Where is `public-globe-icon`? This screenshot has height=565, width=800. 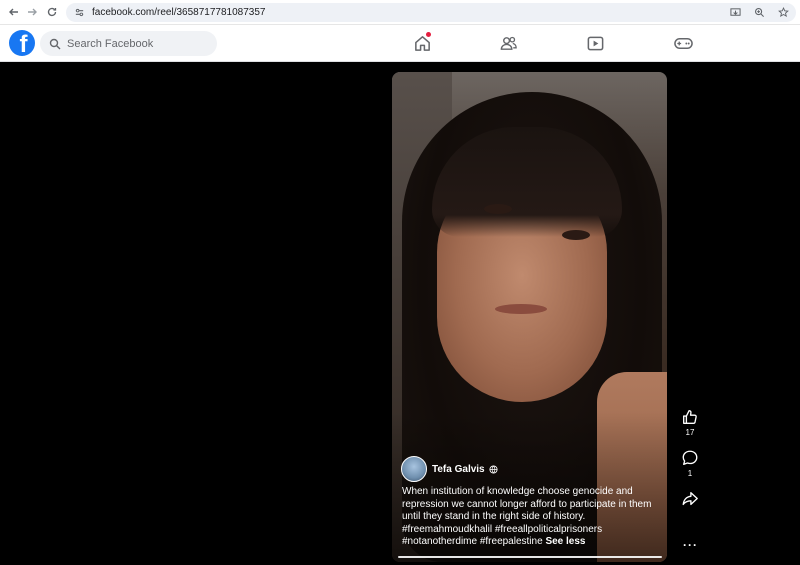 public-globe-icon is located at coordinates (493, 469).